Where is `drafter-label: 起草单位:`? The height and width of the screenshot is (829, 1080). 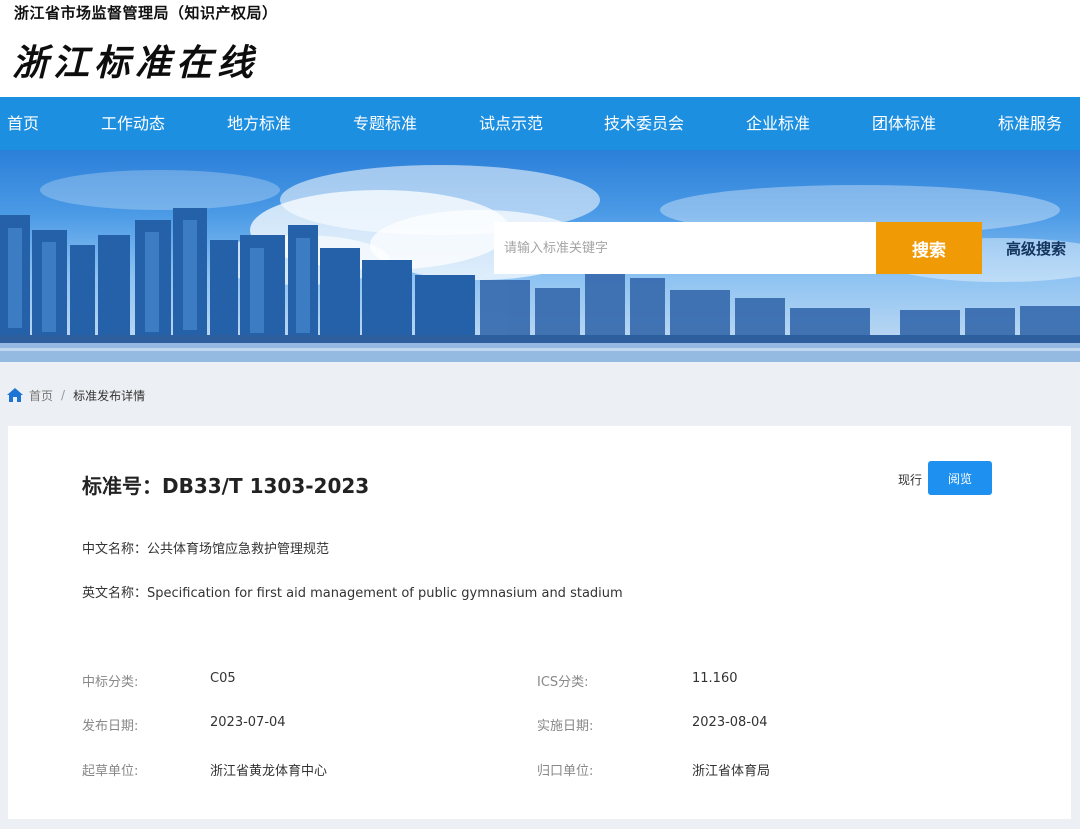 drafter-label: 起草单位: is located at coordinates (110, 771).